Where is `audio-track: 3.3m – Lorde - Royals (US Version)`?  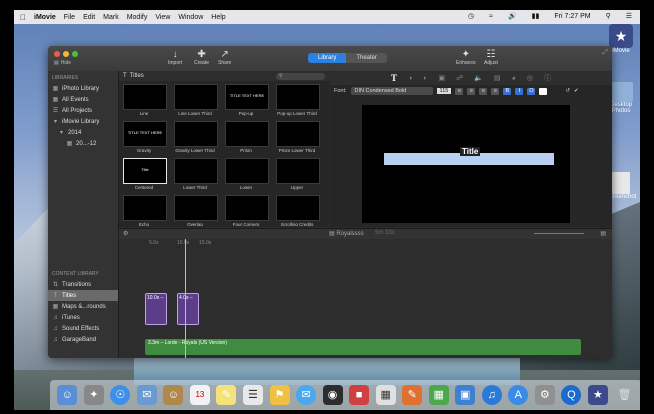
audio-track: 3.3m – Lorde - Royals (US Version) is located at coordinates (363, 347).